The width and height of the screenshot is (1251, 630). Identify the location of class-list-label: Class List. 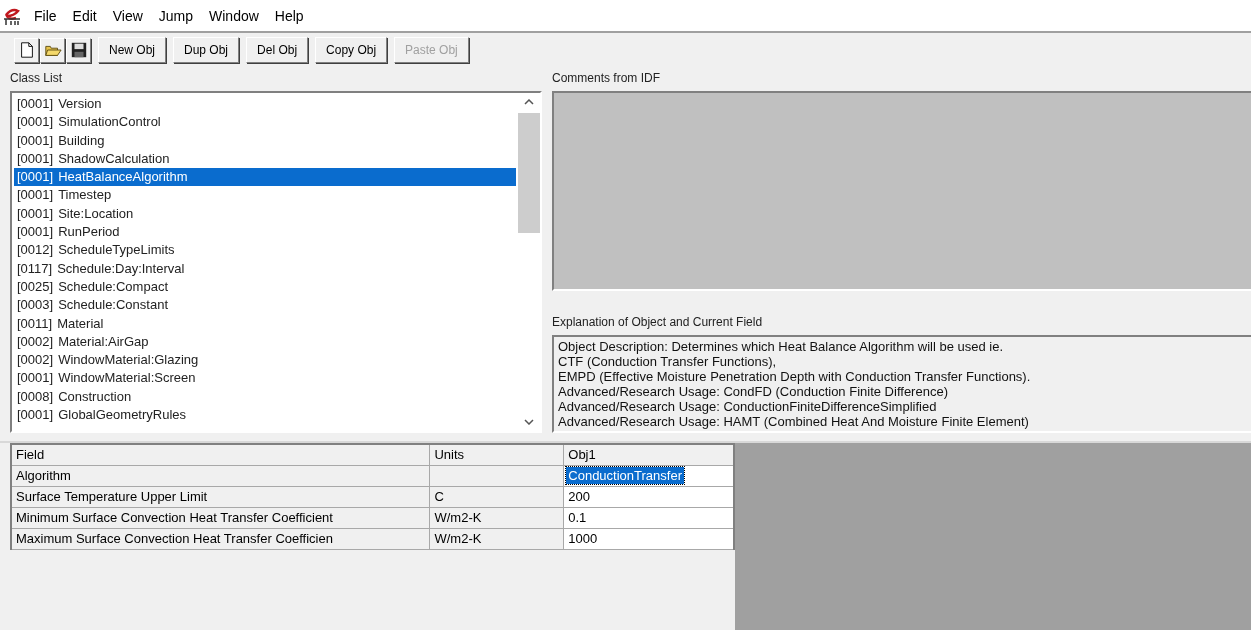
(36, 78).